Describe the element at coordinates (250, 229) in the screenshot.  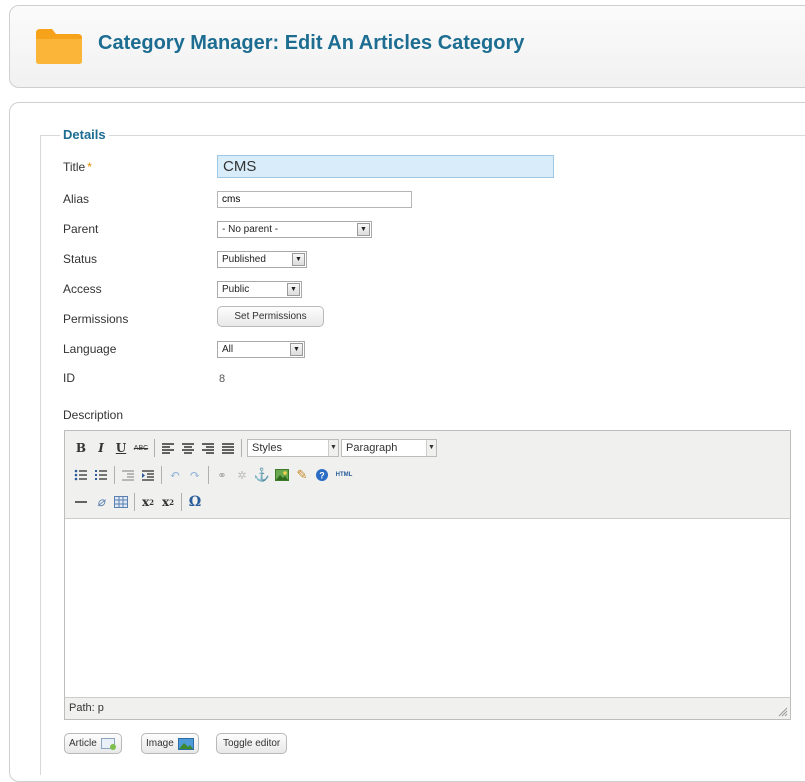
I see `parent-select-value: - No parent -` at that location.